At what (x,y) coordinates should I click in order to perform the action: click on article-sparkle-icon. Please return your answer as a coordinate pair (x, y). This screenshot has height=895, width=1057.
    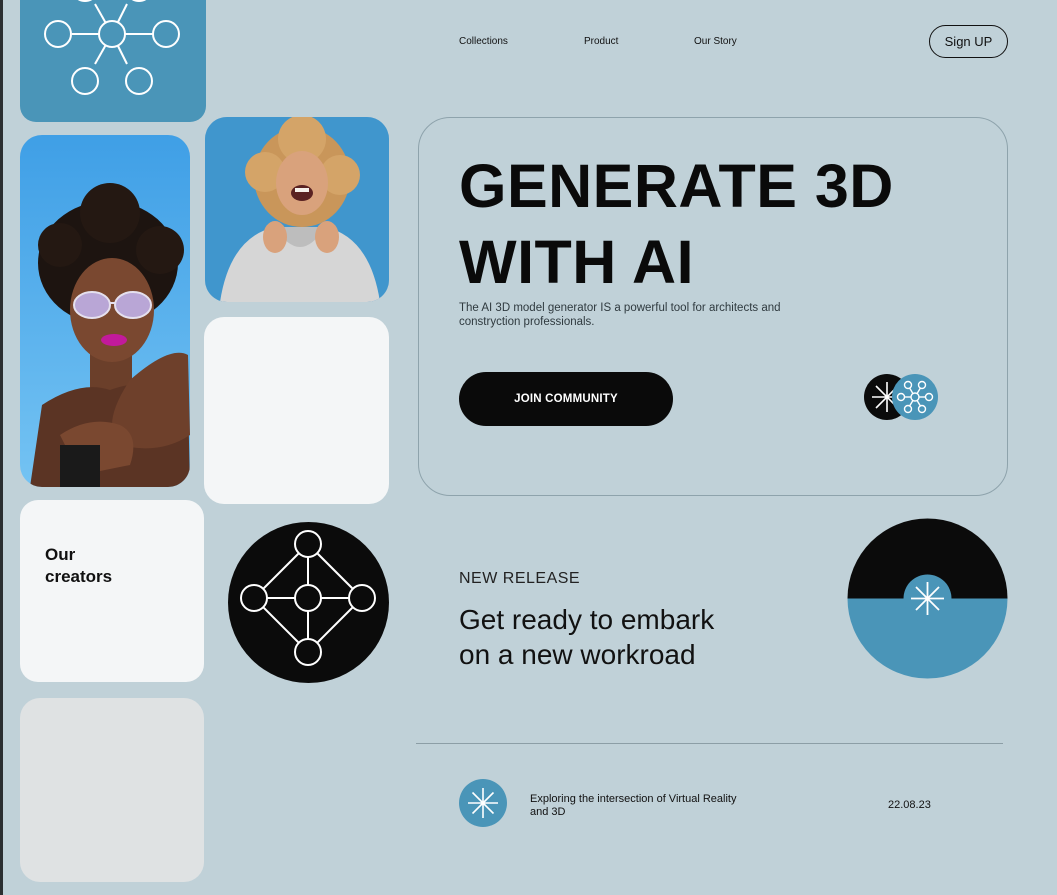
    Looking at the image, I should click on (483, 803).